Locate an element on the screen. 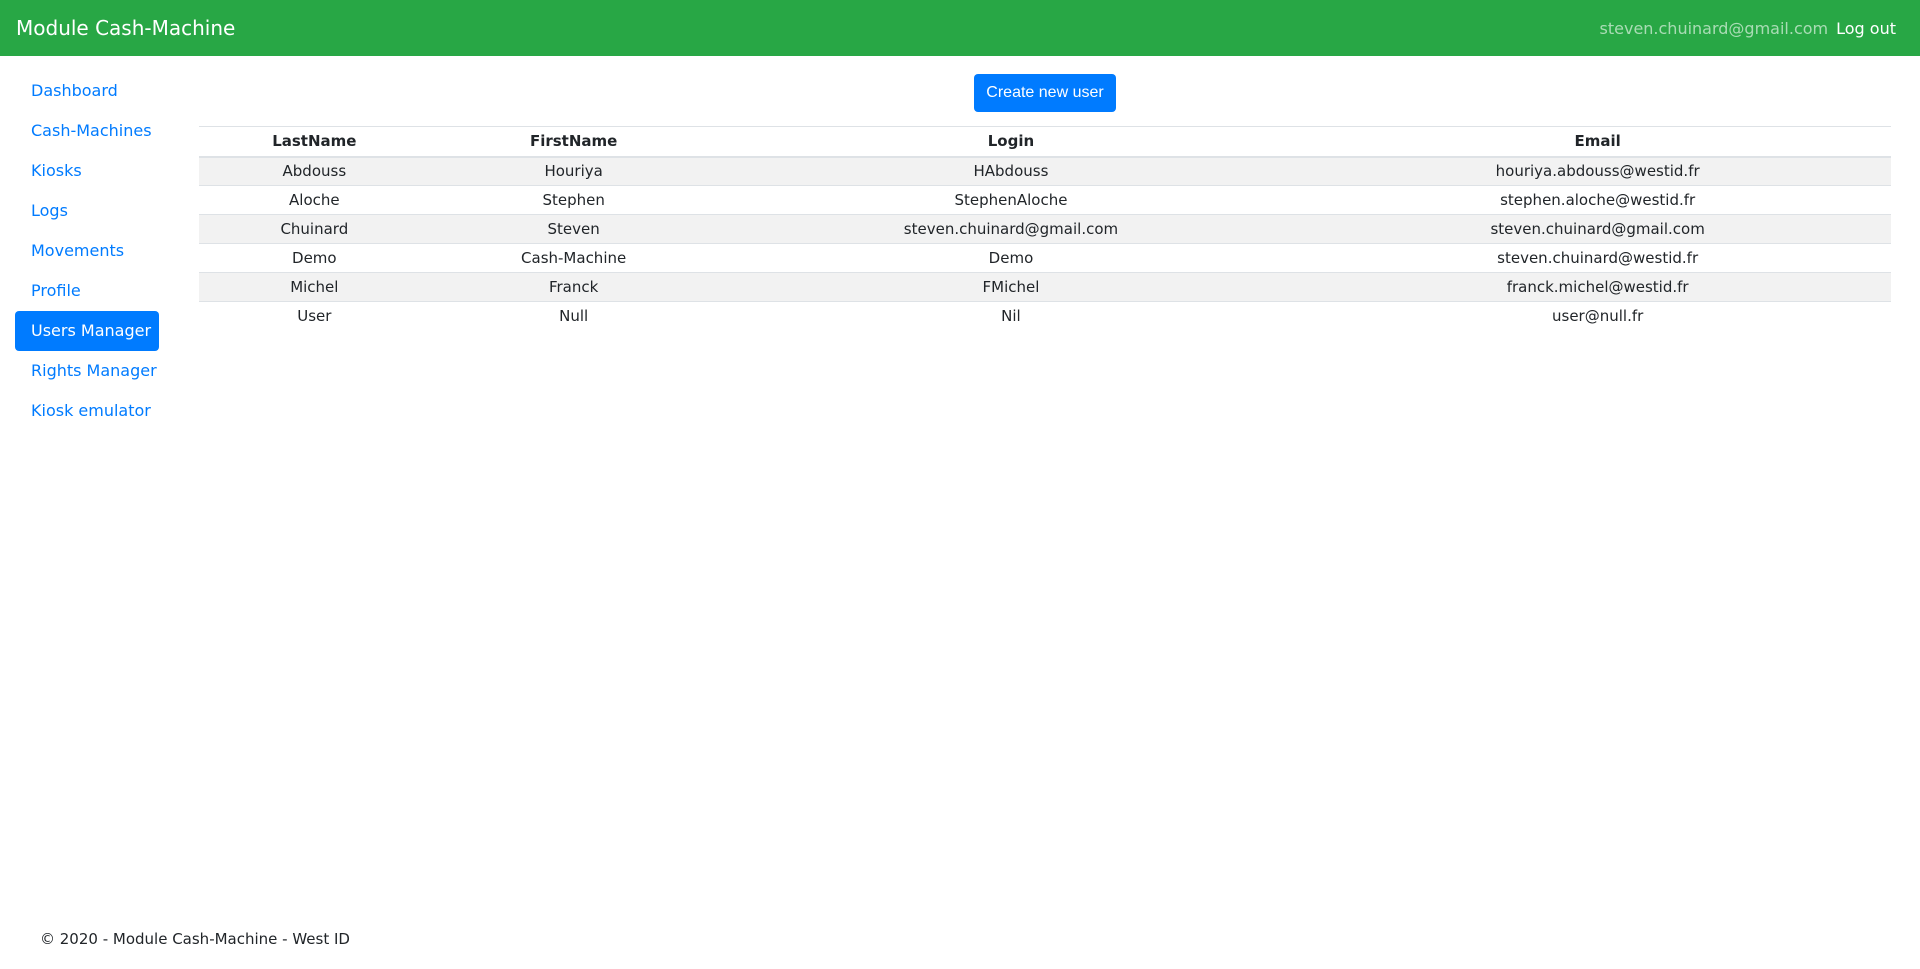  sidebar-item-kiosks: Kiosks is located at coordinates (87, 171).